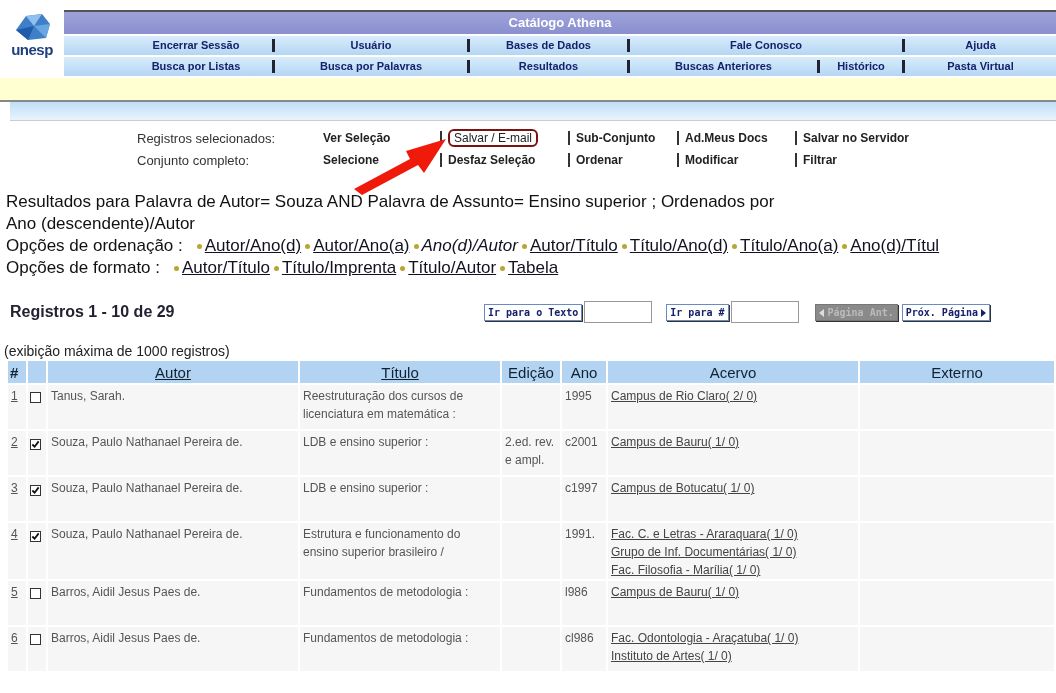  Describe the element at coordinates (17, 551) in the screenshot. I see `record-number-link: 4` at that location.